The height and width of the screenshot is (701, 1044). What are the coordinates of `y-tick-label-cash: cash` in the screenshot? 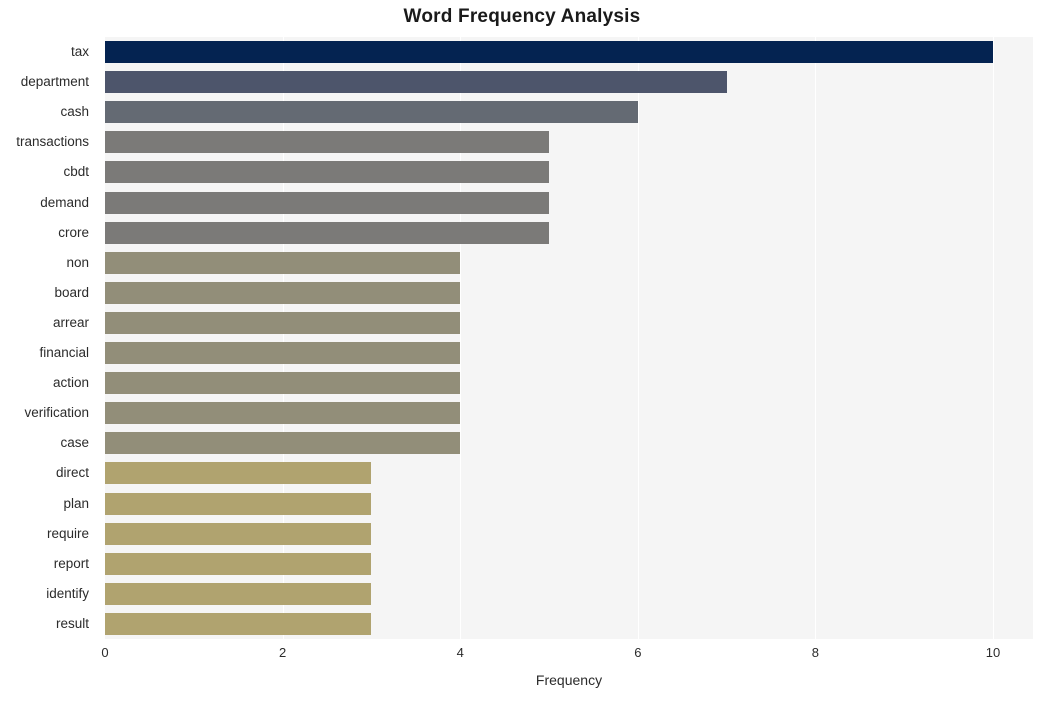 It's located at (74, 112).